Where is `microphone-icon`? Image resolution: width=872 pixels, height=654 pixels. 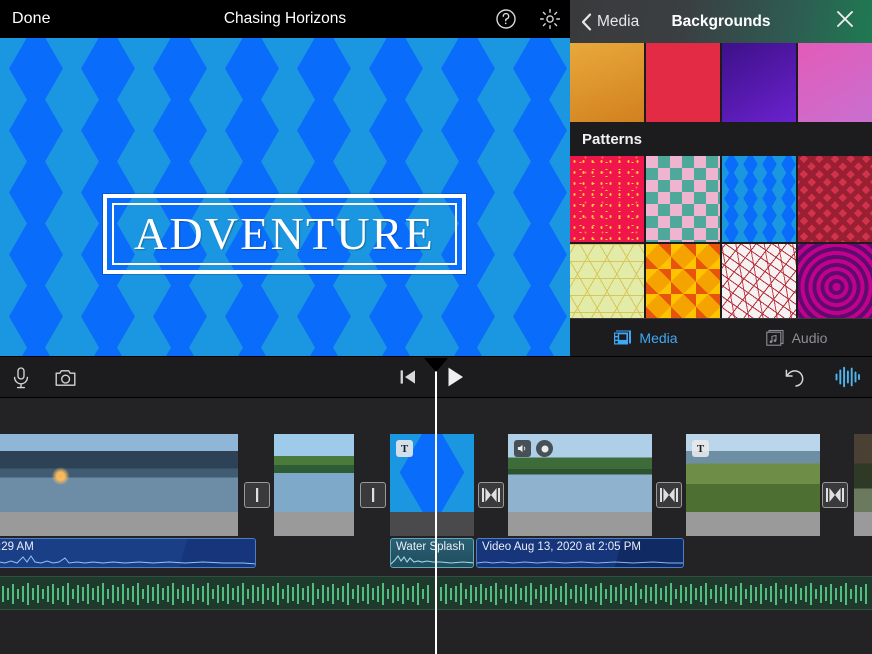 microphone-icon is located at coordinates (21, 380).